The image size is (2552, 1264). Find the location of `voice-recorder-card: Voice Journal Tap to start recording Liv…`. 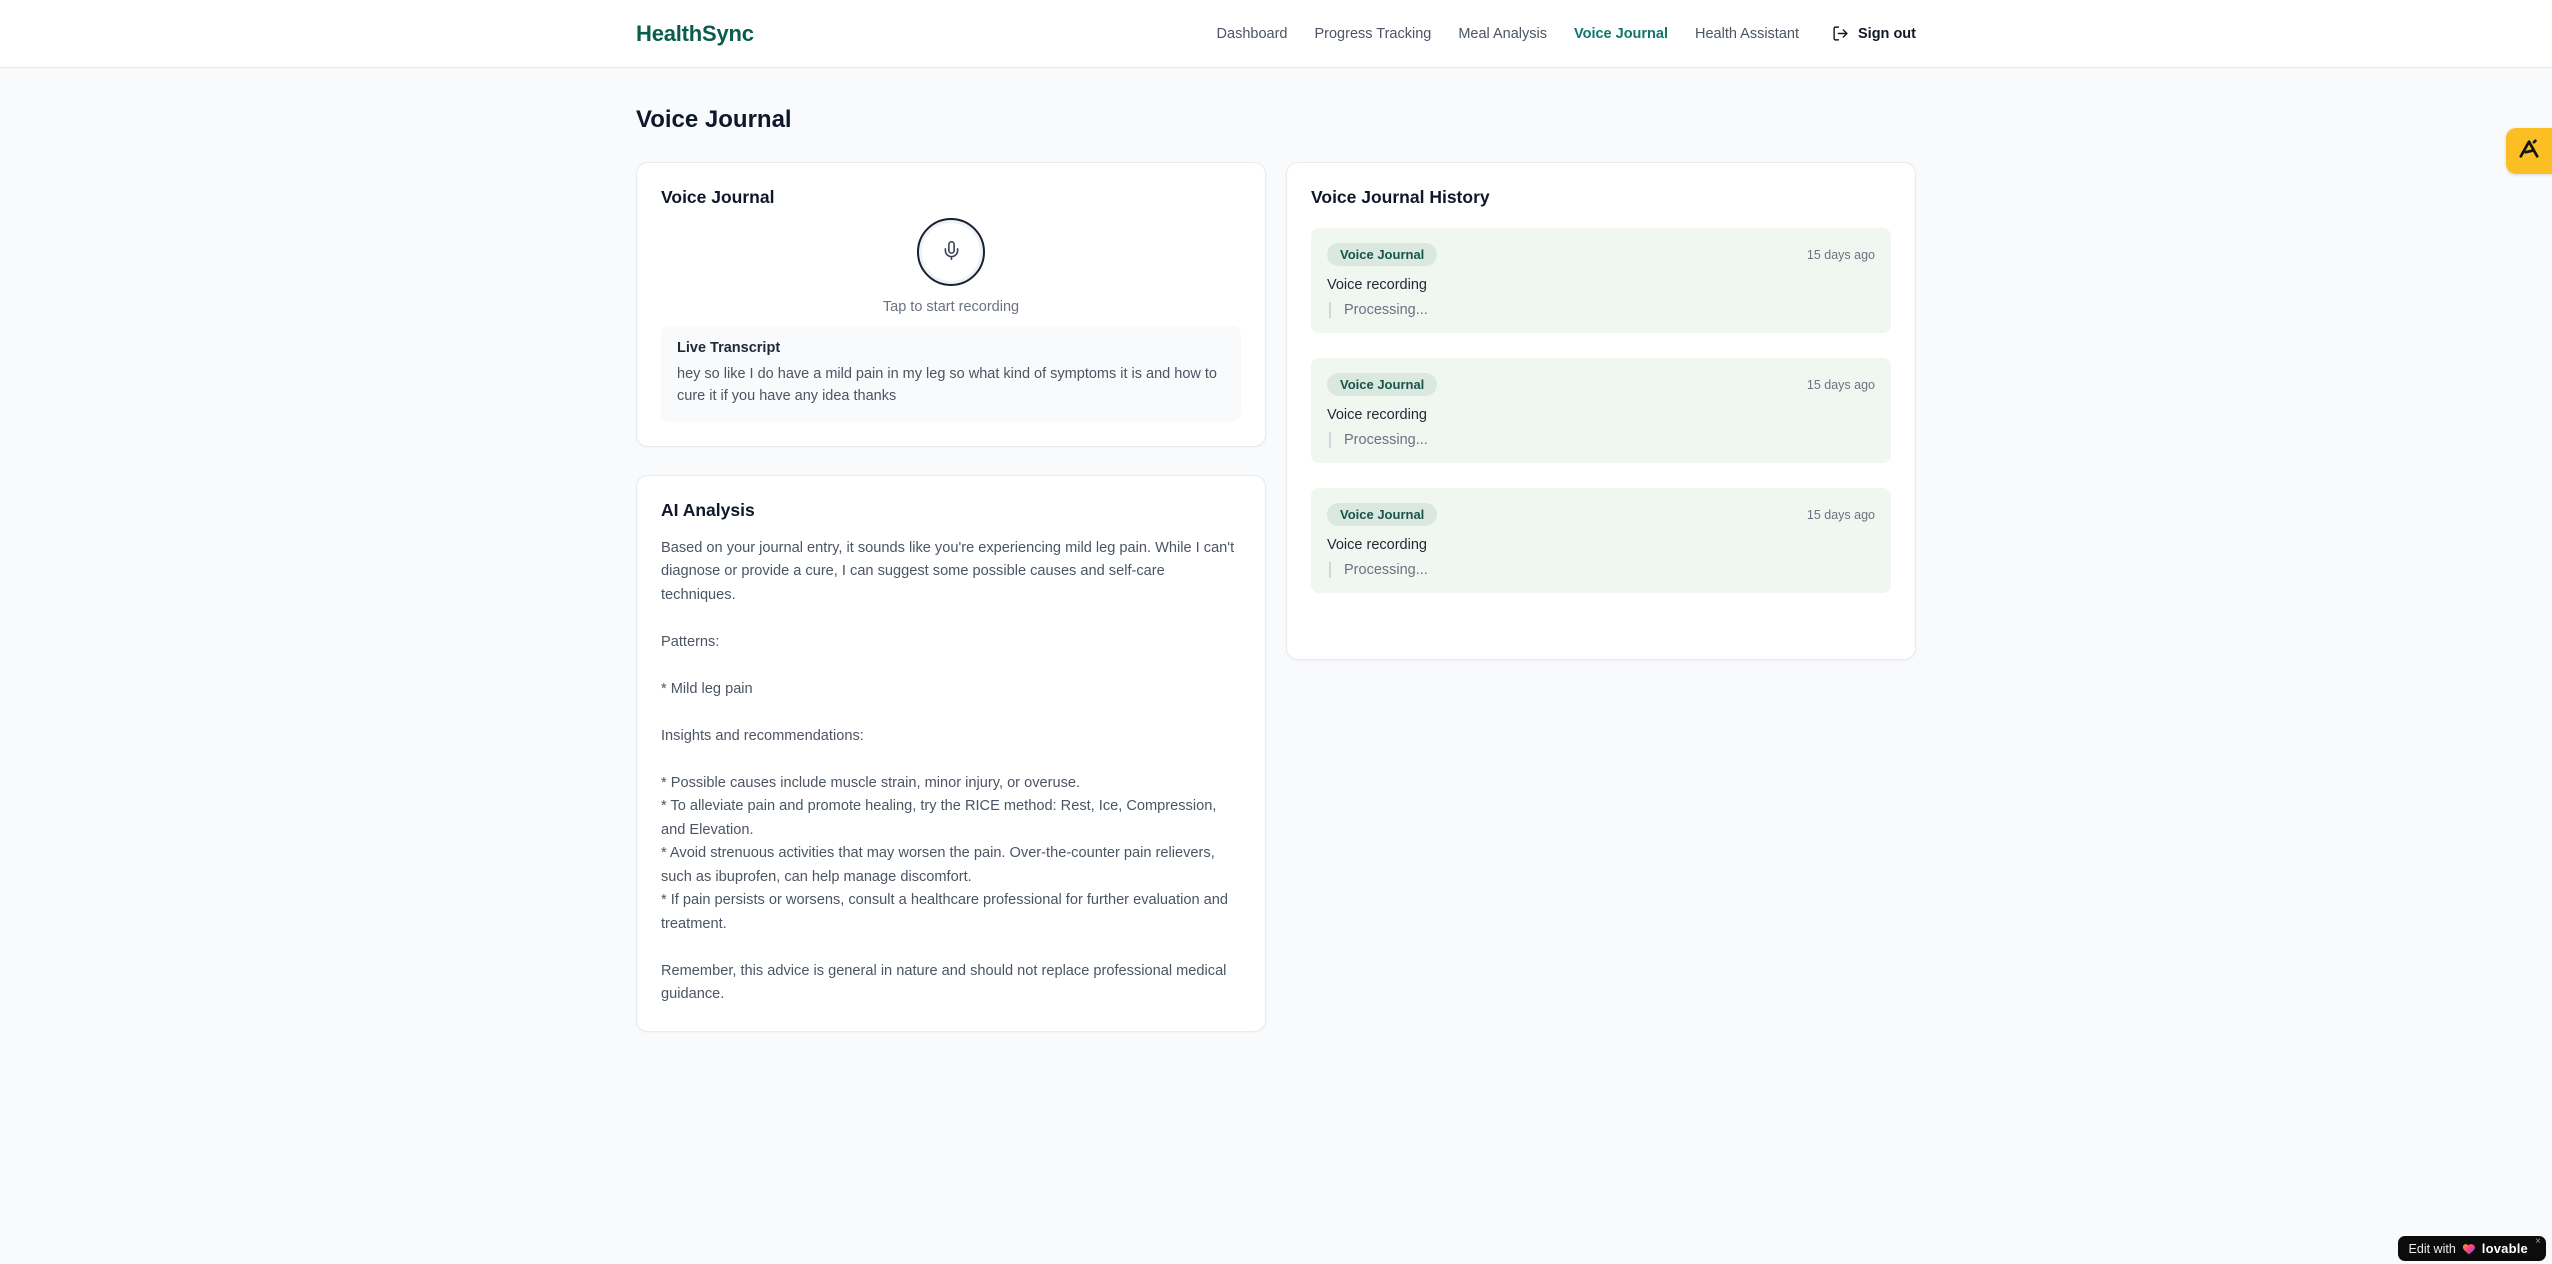

voice-recorder-card: Voice Journal Tap to start recording Liv… is located at coordinates (951, 304).